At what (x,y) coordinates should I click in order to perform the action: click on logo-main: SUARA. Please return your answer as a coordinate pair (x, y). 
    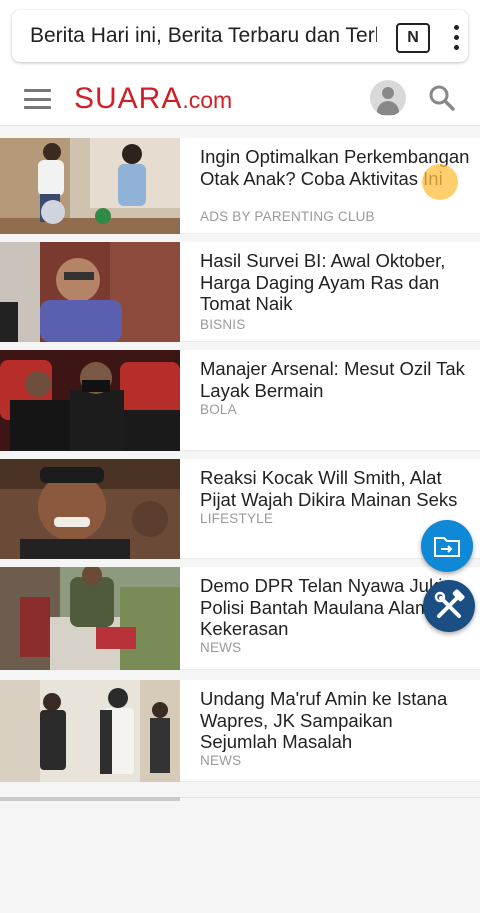
    Looking at the image, I should click on (128, 98).